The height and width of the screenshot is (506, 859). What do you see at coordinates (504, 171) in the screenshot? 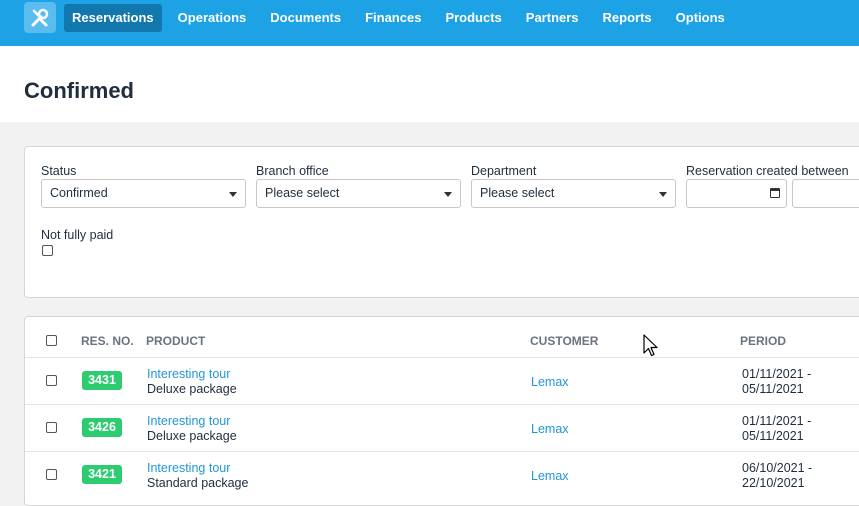
I see `department-label: Department` at bounding box center [504, 171].